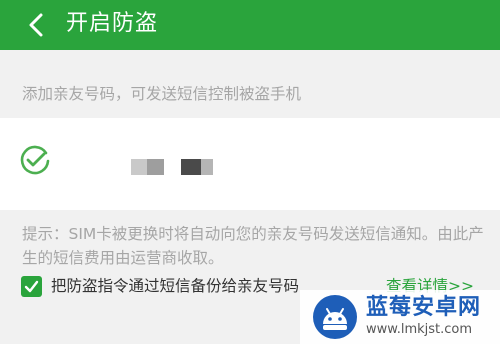 The height and width of the screenshot is (344, 500). What do you see at coordinates (112, 23) in the screenshot?
I see `page-title: 开启防盗` at bounding box center [112, 23].